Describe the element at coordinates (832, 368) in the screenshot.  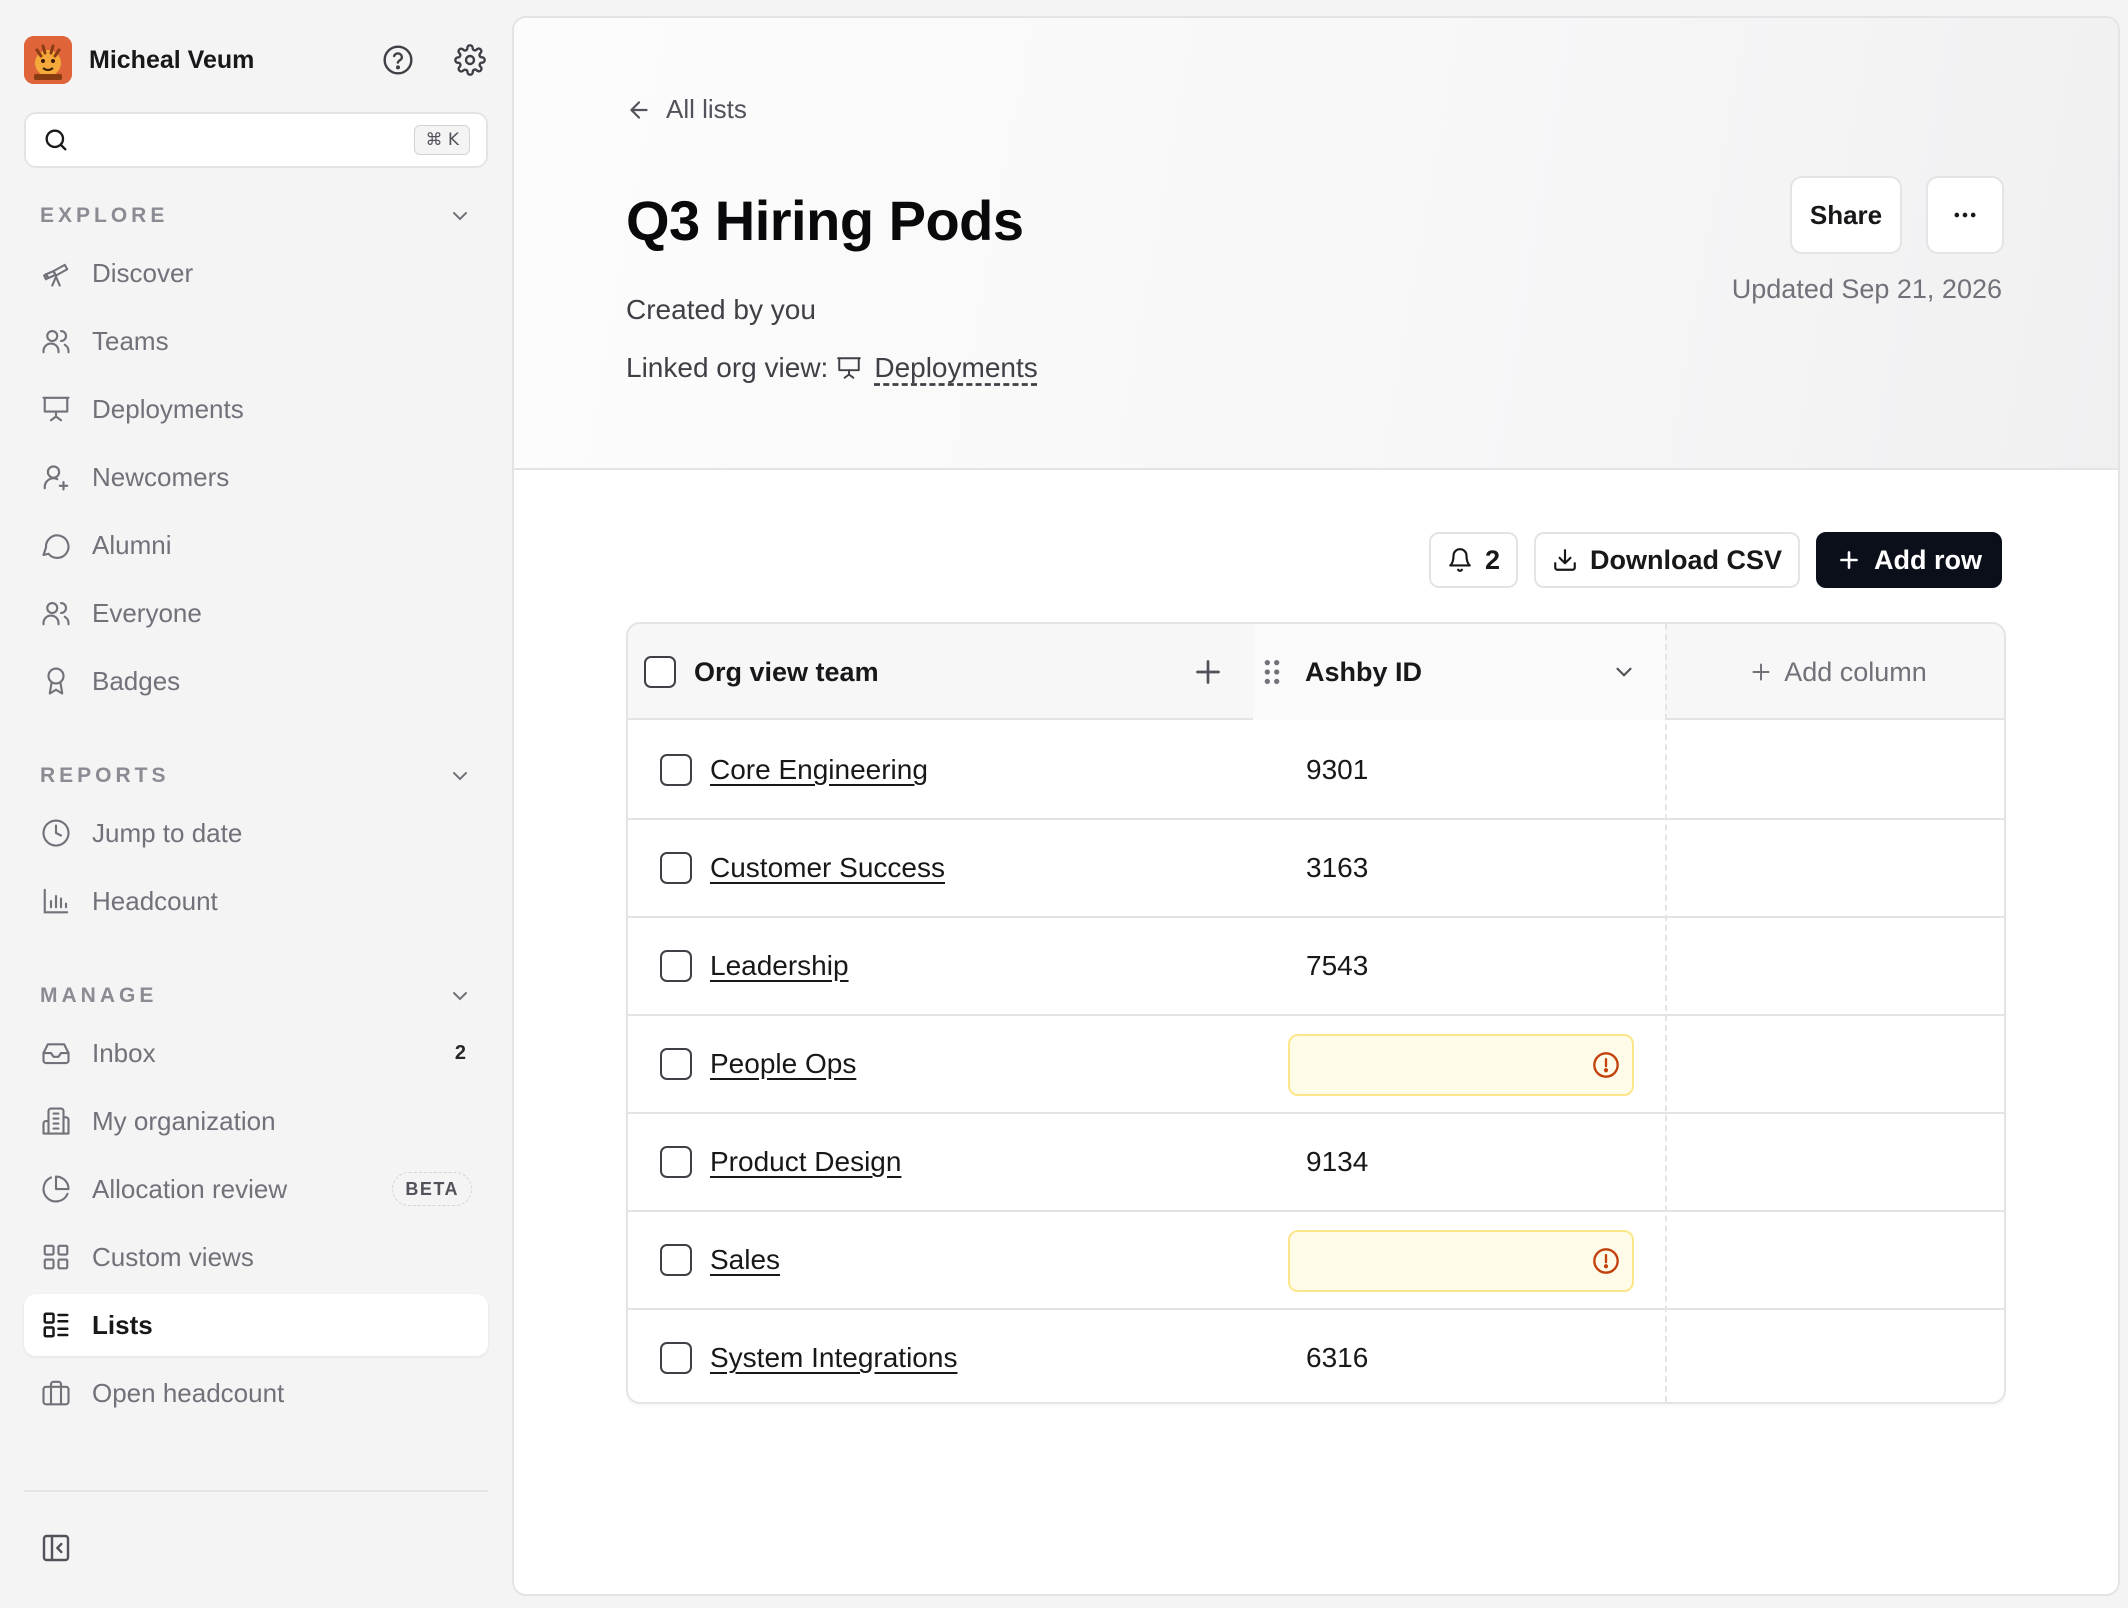
I see `linked-org-view: Linked org view: Deployments` at that location.